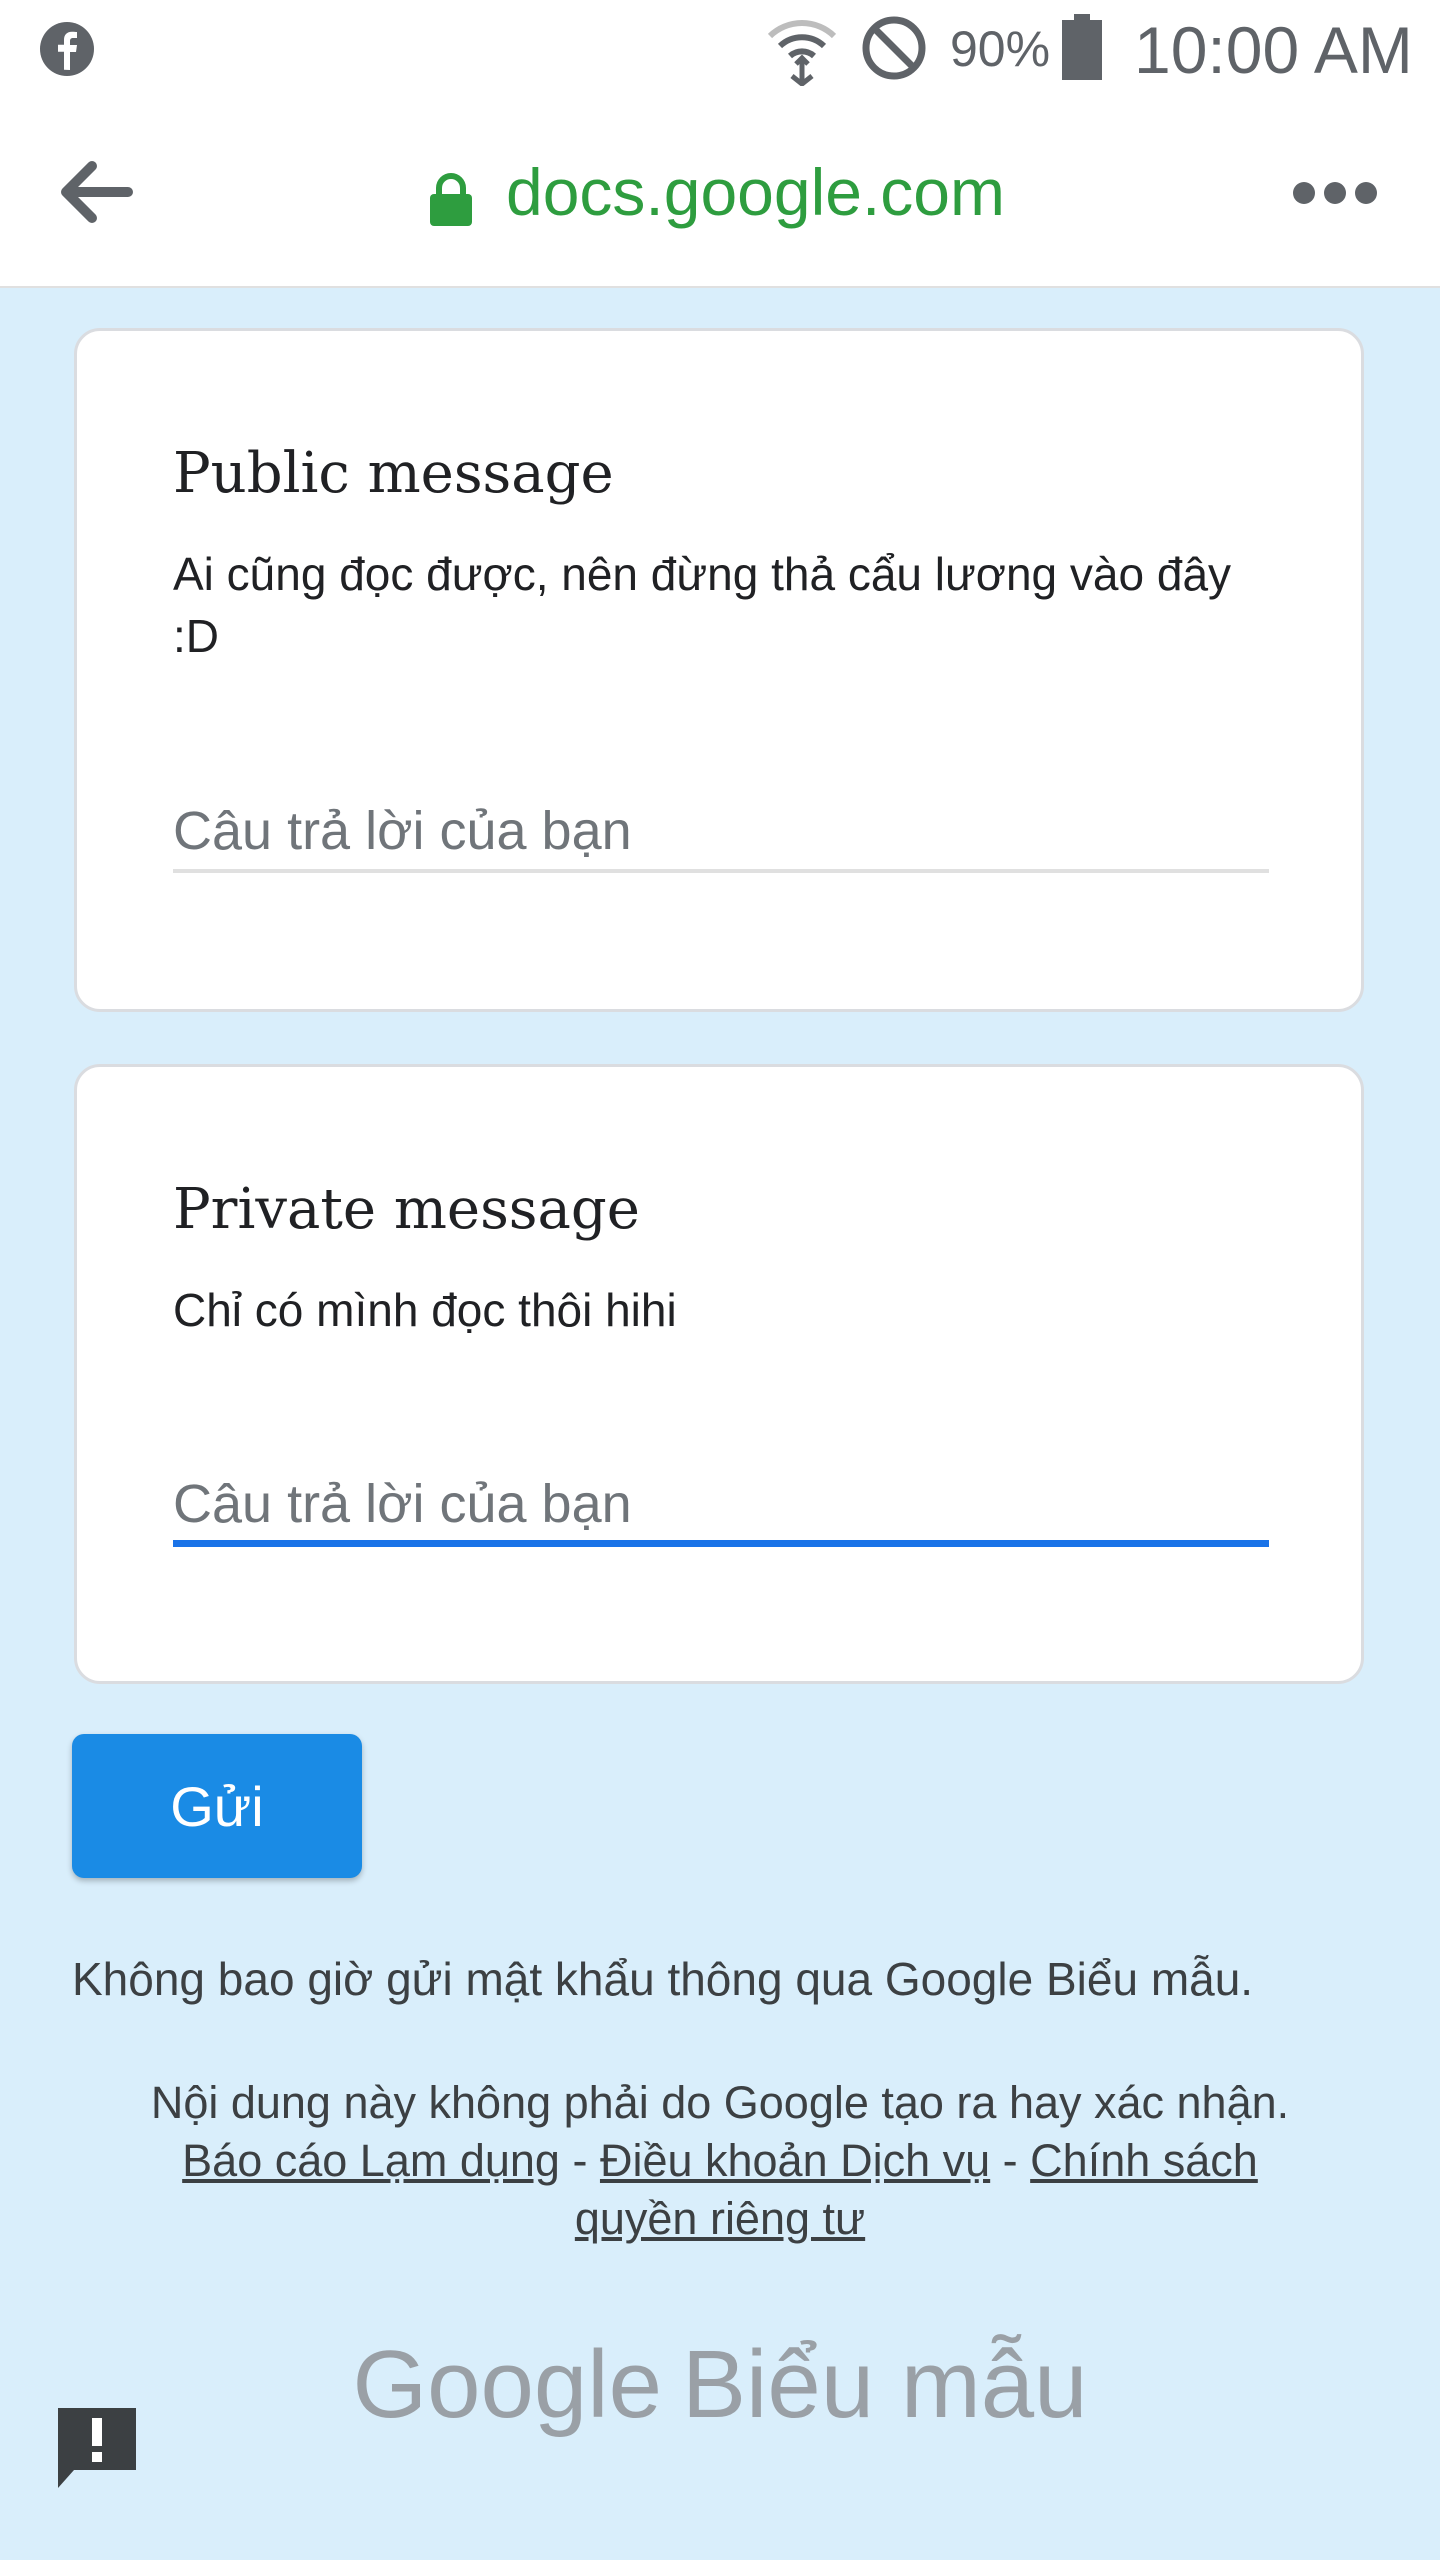  I want to click on question-description: Chỉ có mình đọc thôi hihi, so click(425, 1310).